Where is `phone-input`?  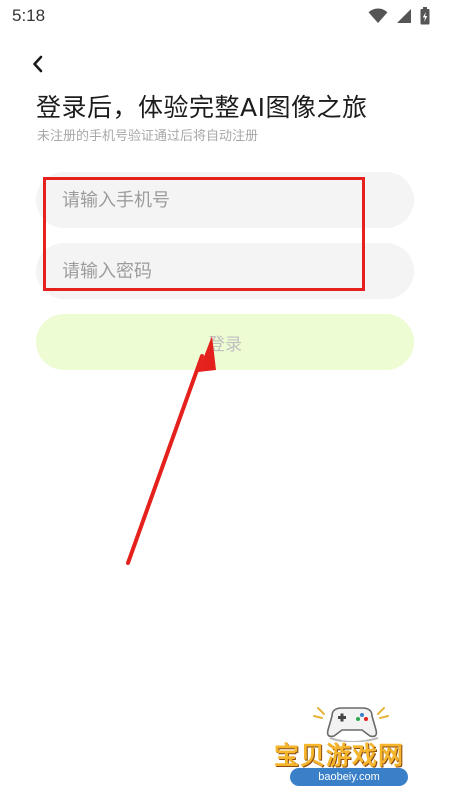
phone-input is located at coordinates (225, 200).